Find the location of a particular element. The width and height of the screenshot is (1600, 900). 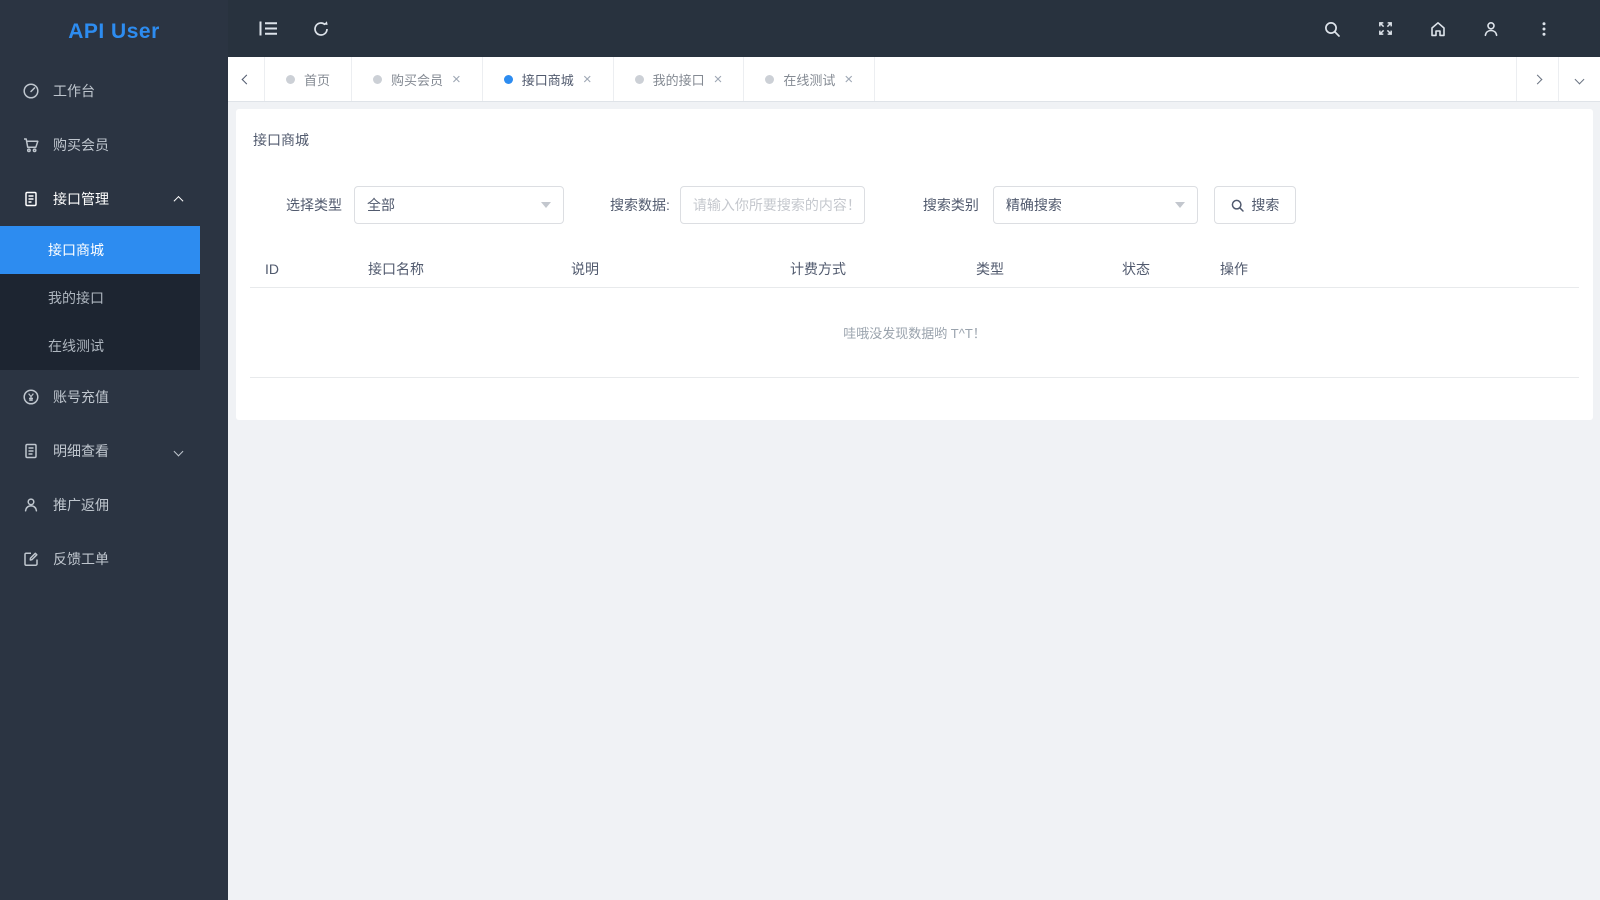

sidebar-item-details: 明细查看 is located at coordinates (100, 451).